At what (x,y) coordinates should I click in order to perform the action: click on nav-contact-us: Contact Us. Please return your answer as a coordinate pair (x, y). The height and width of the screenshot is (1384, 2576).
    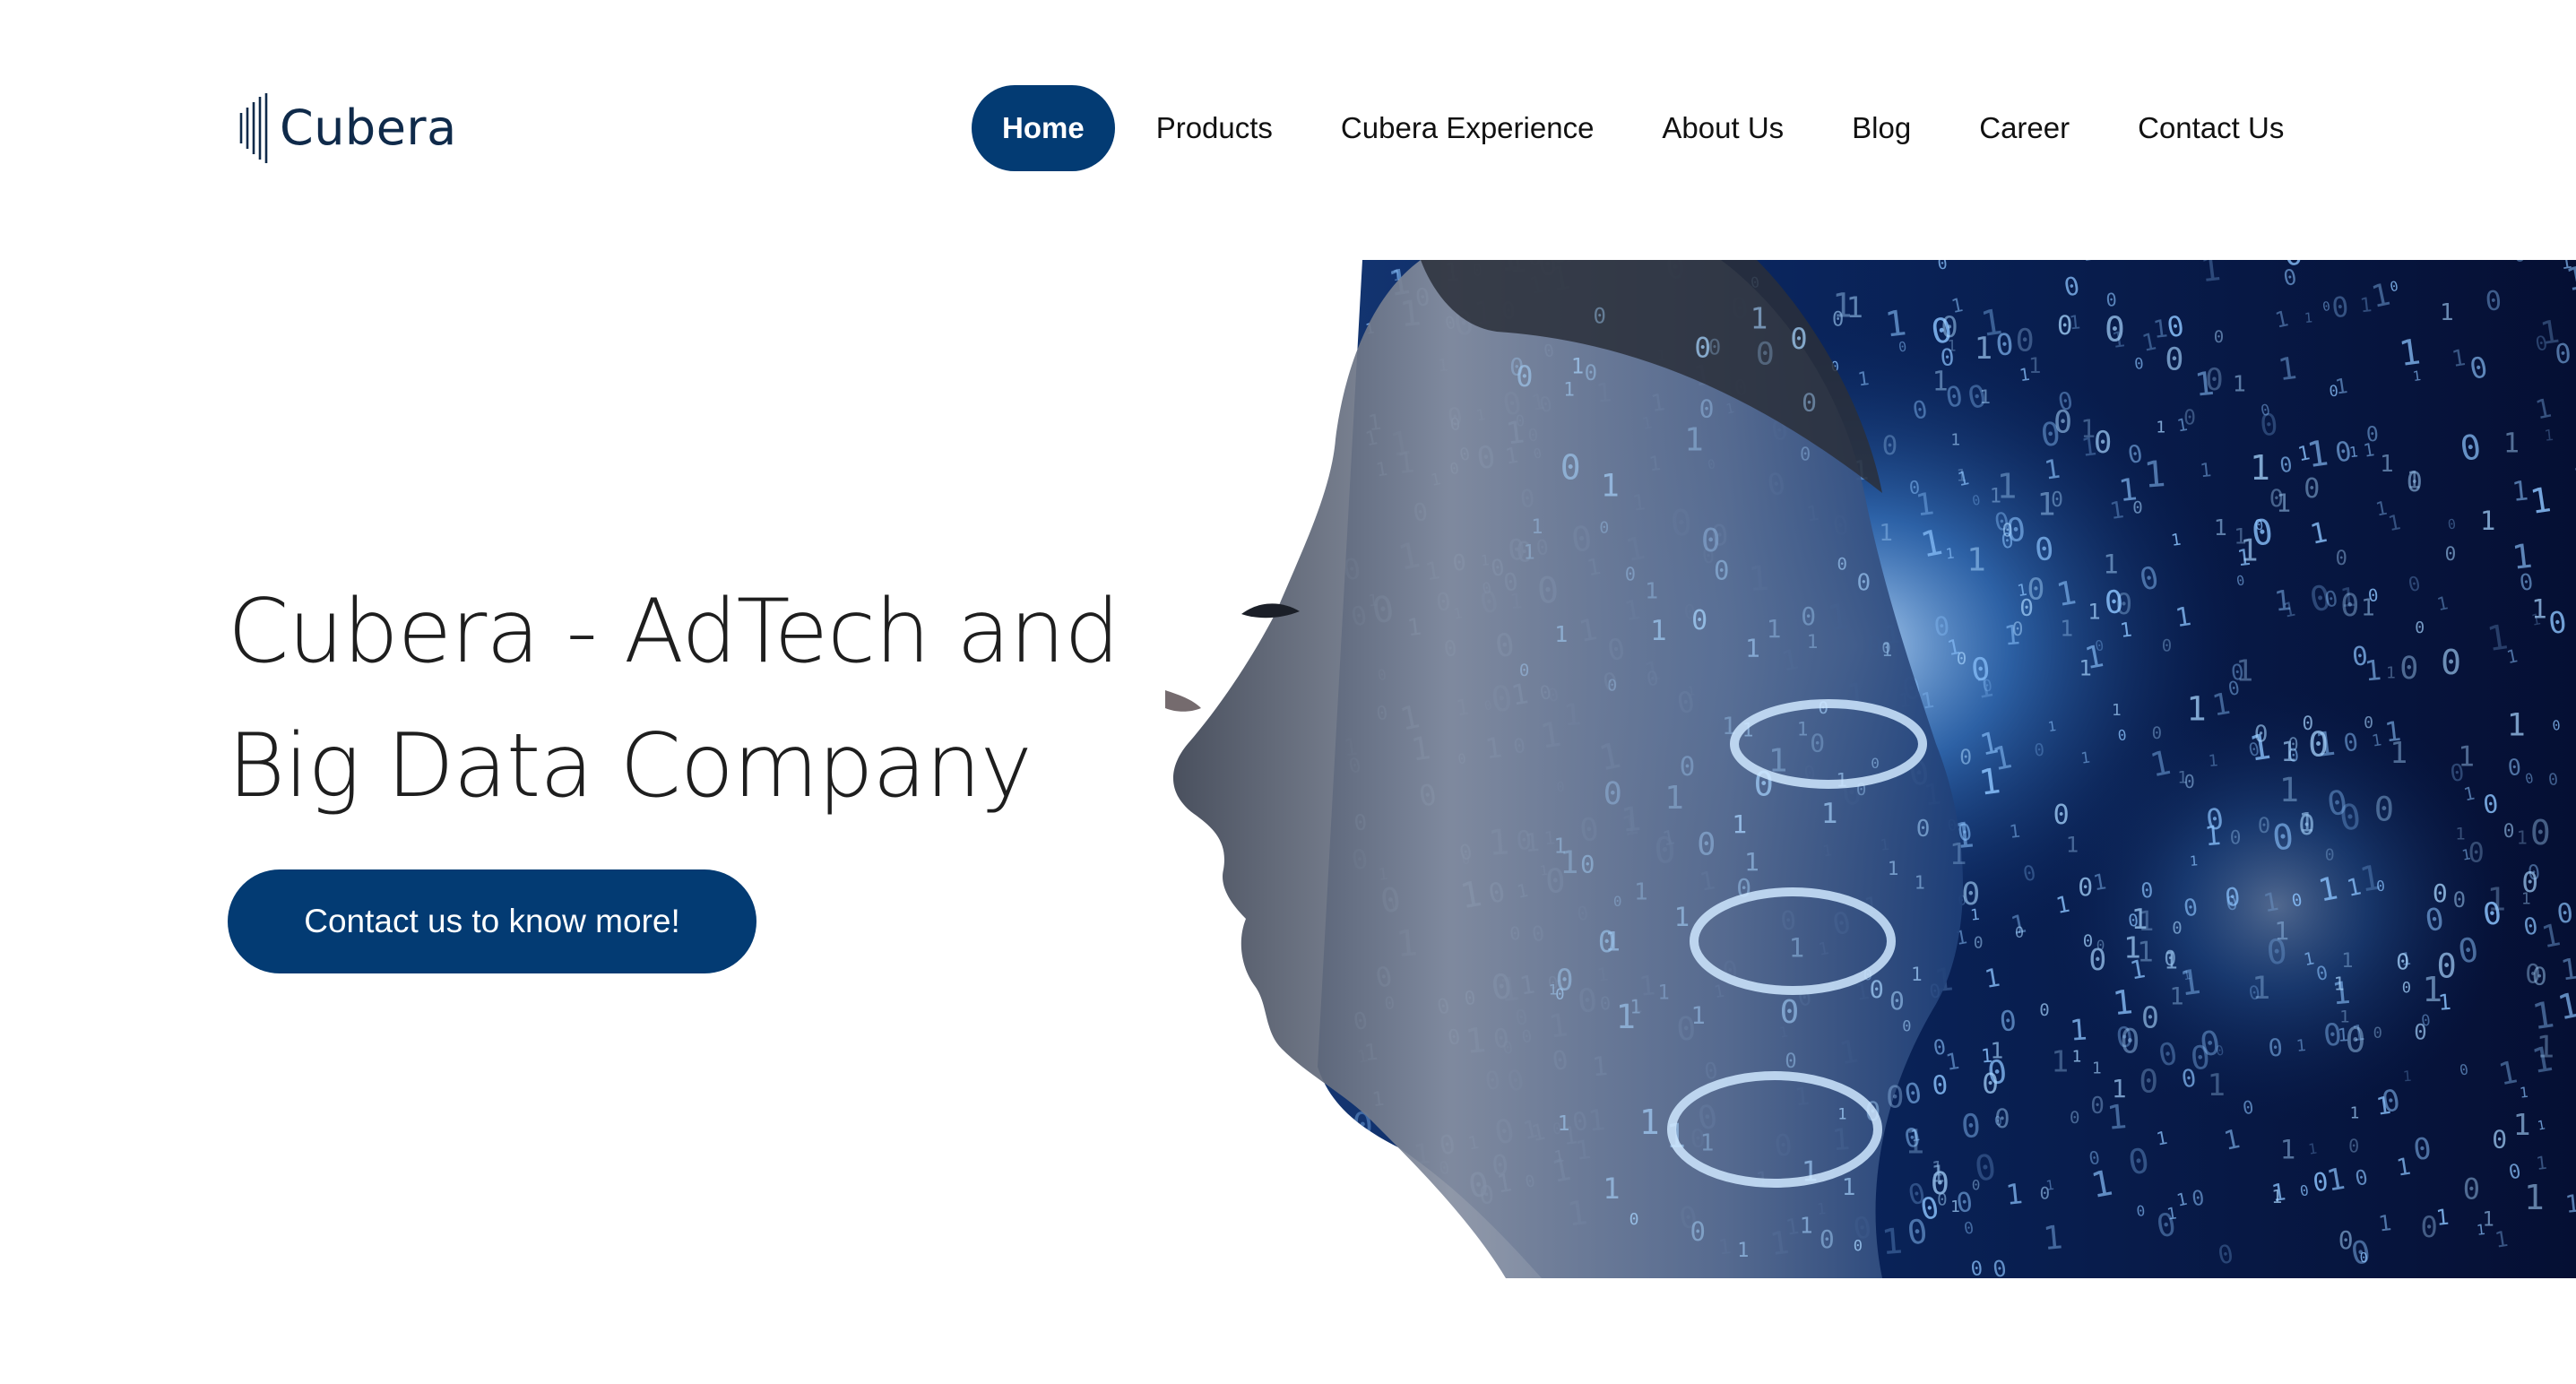
    Looking at the image, I should click on (2211, 128).